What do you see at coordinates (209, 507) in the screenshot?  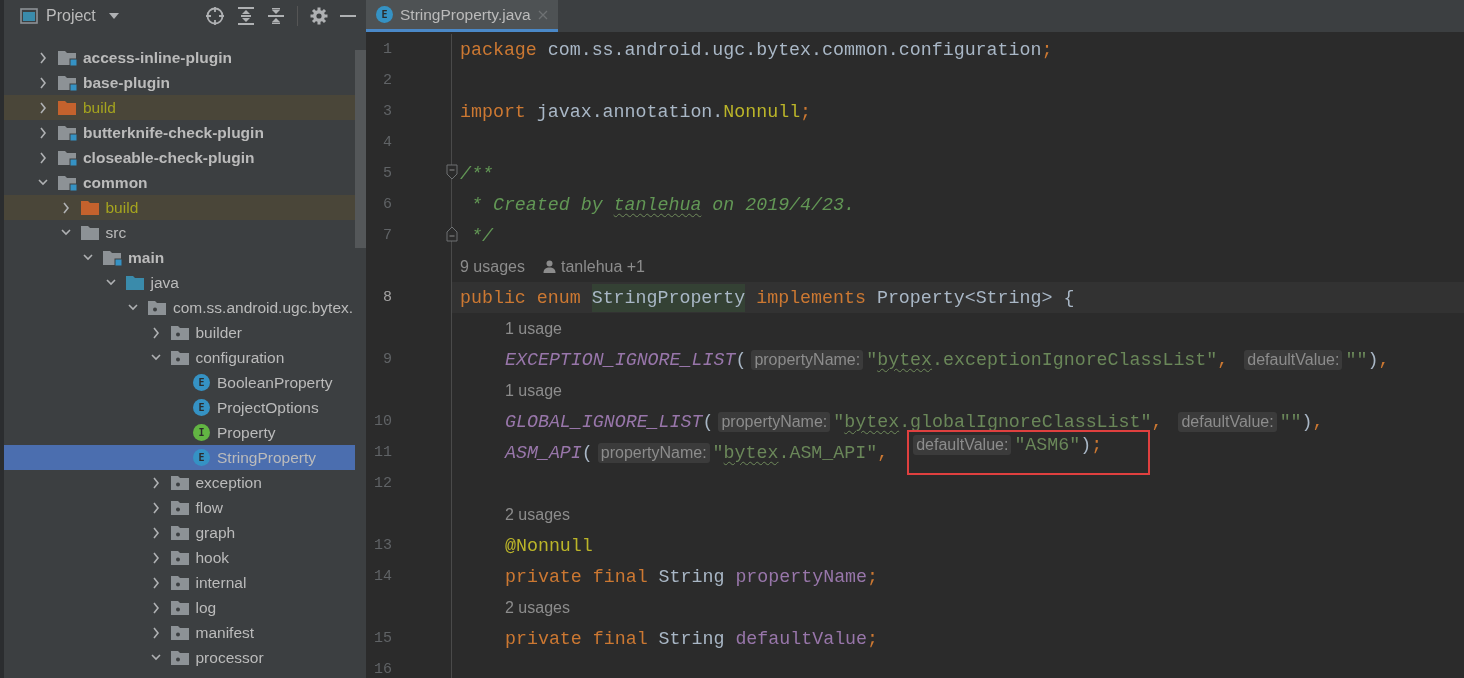 I see `tree-label: flow` at bounding box center [209, 507].